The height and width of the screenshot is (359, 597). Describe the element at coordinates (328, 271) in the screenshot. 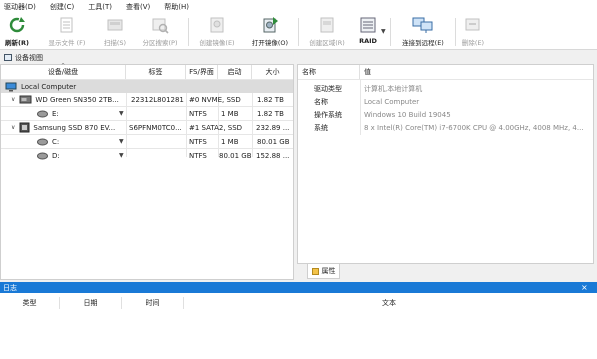

I see `tab-properties-label: 属性` at that location.